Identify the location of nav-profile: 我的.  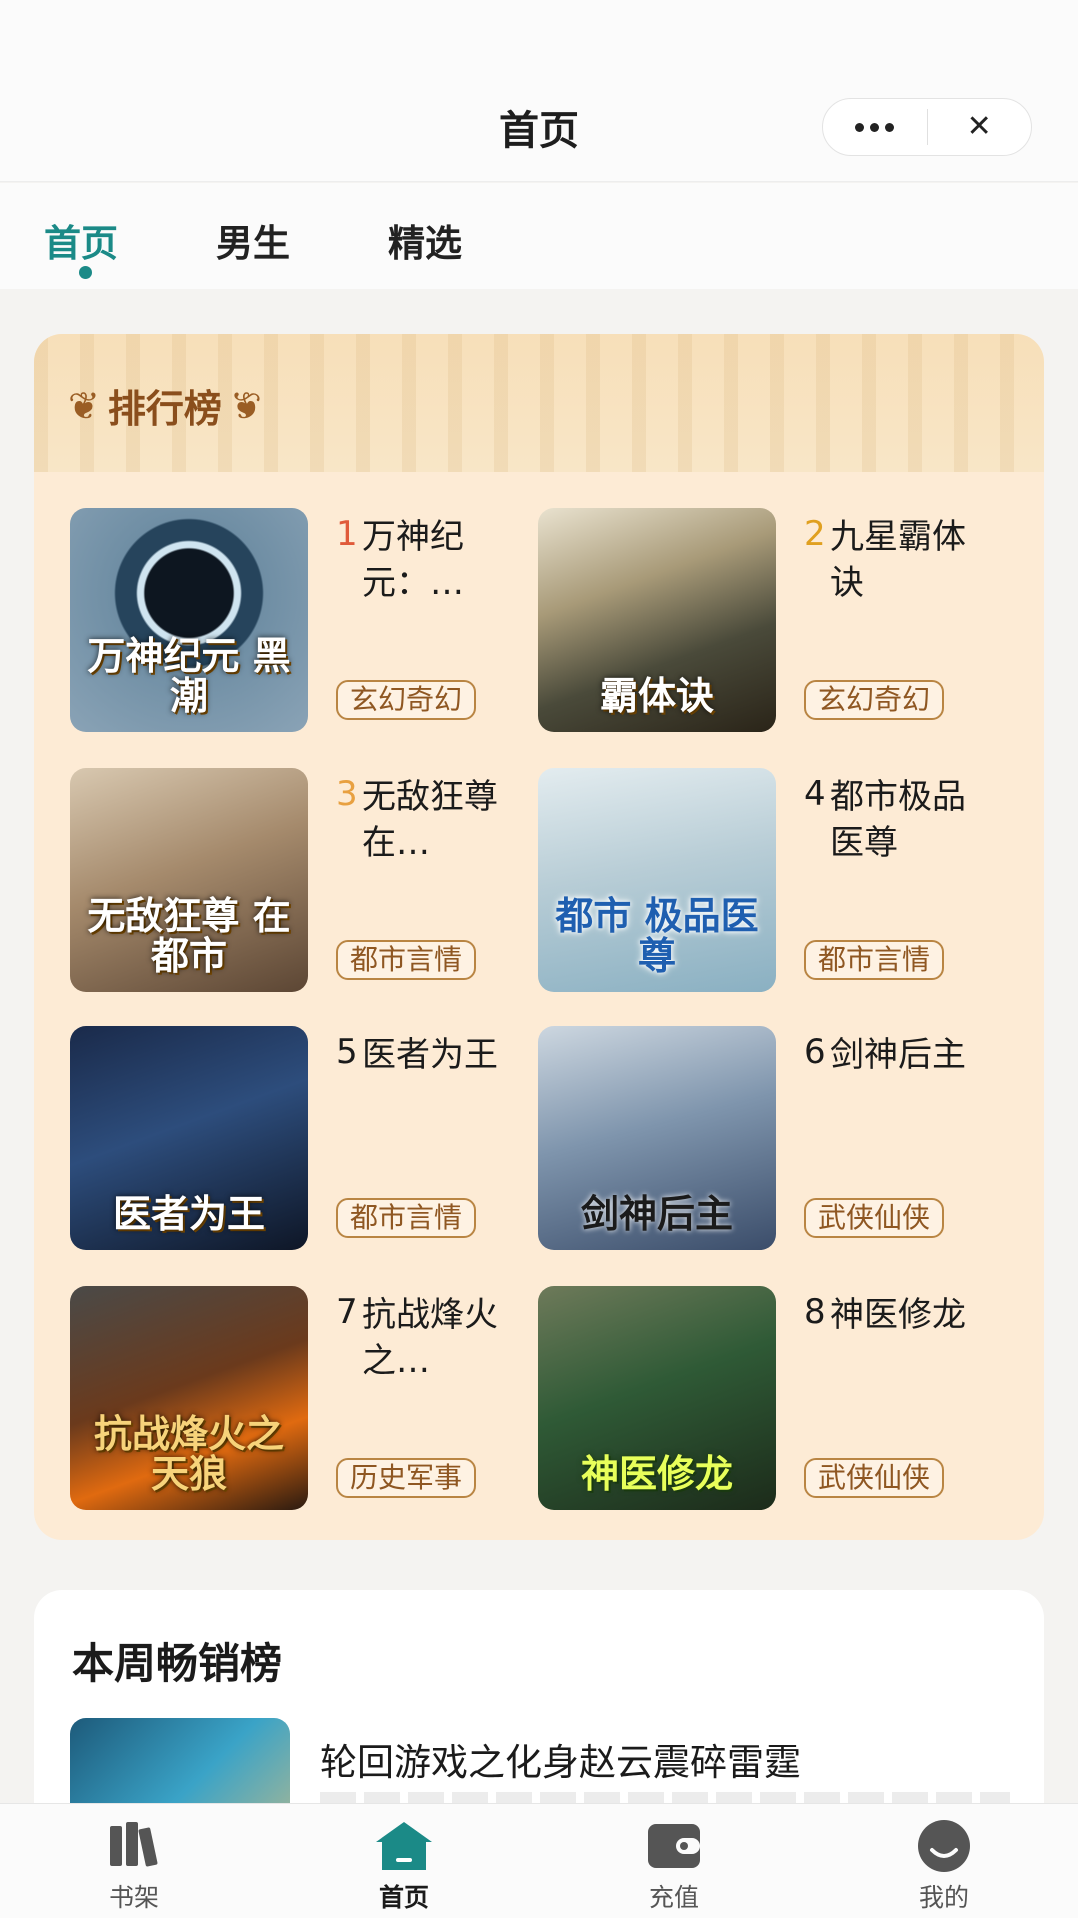
(944, 1861).